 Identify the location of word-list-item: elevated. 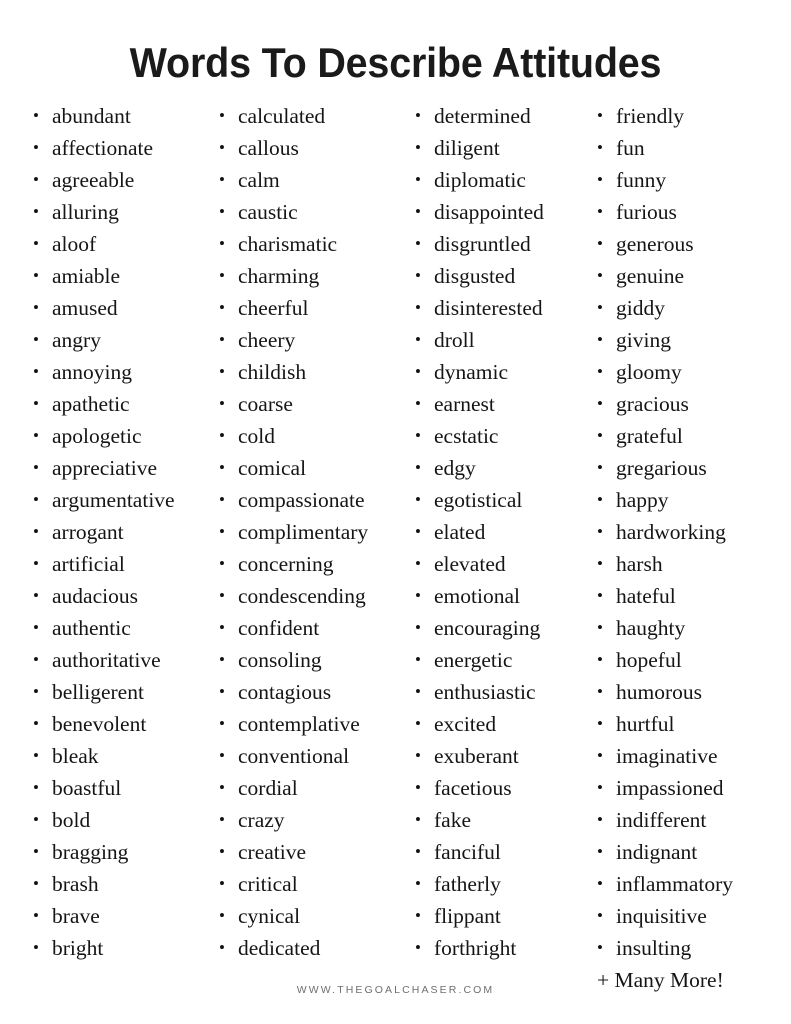
(506, 564).